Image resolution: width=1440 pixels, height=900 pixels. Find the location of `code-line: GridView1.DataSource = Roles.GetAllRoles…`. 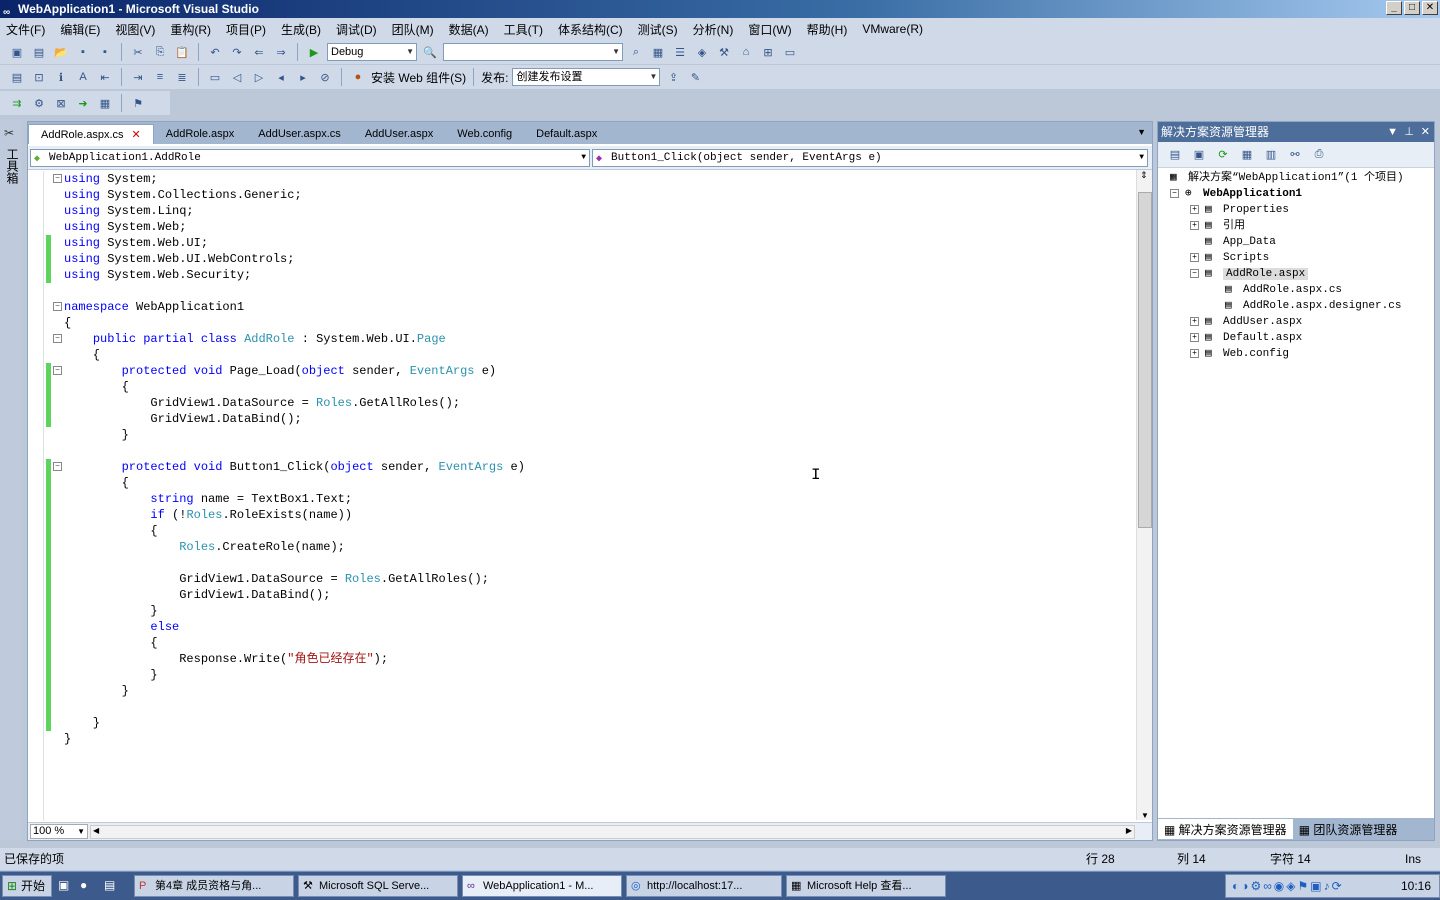

code-line: GridView1.DataSource = Roles.GetAllRoles… is located at coordinates (262, 403).